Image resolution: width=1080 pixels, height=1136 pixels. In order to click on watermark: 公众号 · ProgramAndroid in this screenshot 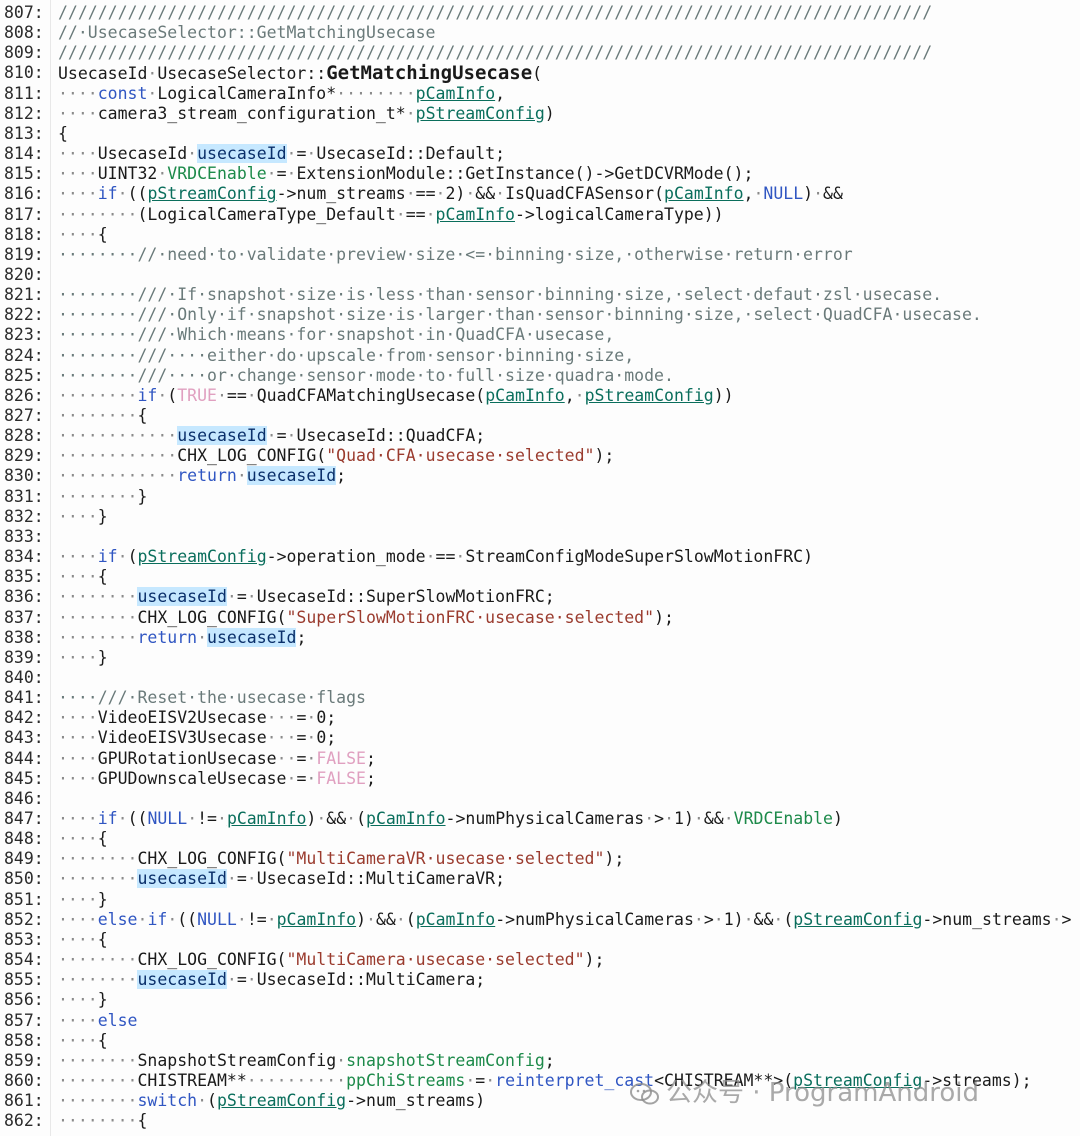, I will do `click(804, 1090)`.